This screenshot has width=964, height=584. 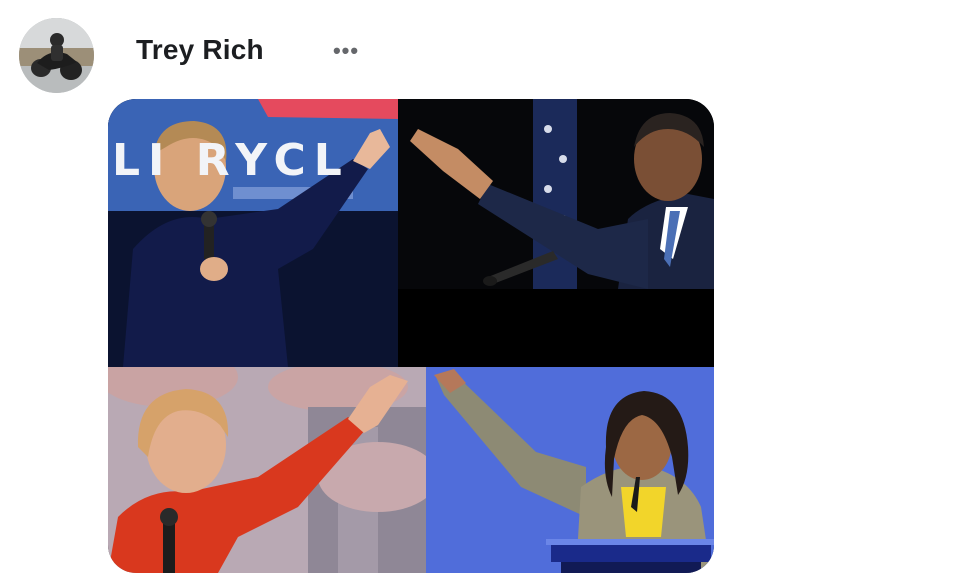 I want to click on collage-panel-top-left: LI RYCL, so click(x=253, y=233).